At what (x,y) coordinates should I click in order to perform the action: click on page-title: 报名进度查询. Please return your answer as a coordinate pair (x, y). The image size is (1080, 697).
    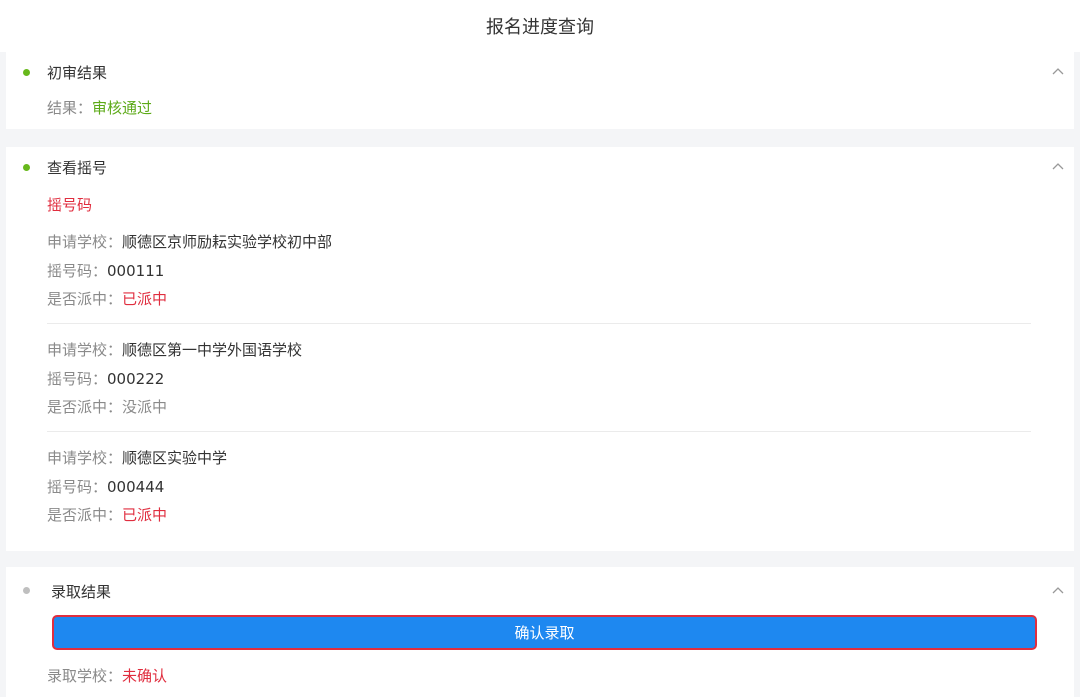
    Looking at the image, I should click on (540, 27).